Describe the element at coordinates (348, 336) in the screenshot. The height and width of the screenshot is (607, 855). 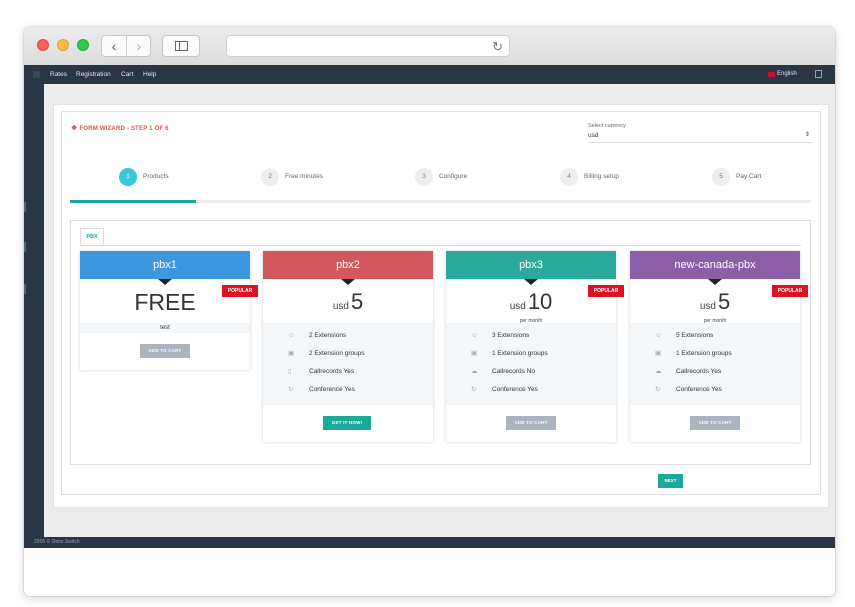
I see `list-item: ☺ 2 Extensions` at that location.